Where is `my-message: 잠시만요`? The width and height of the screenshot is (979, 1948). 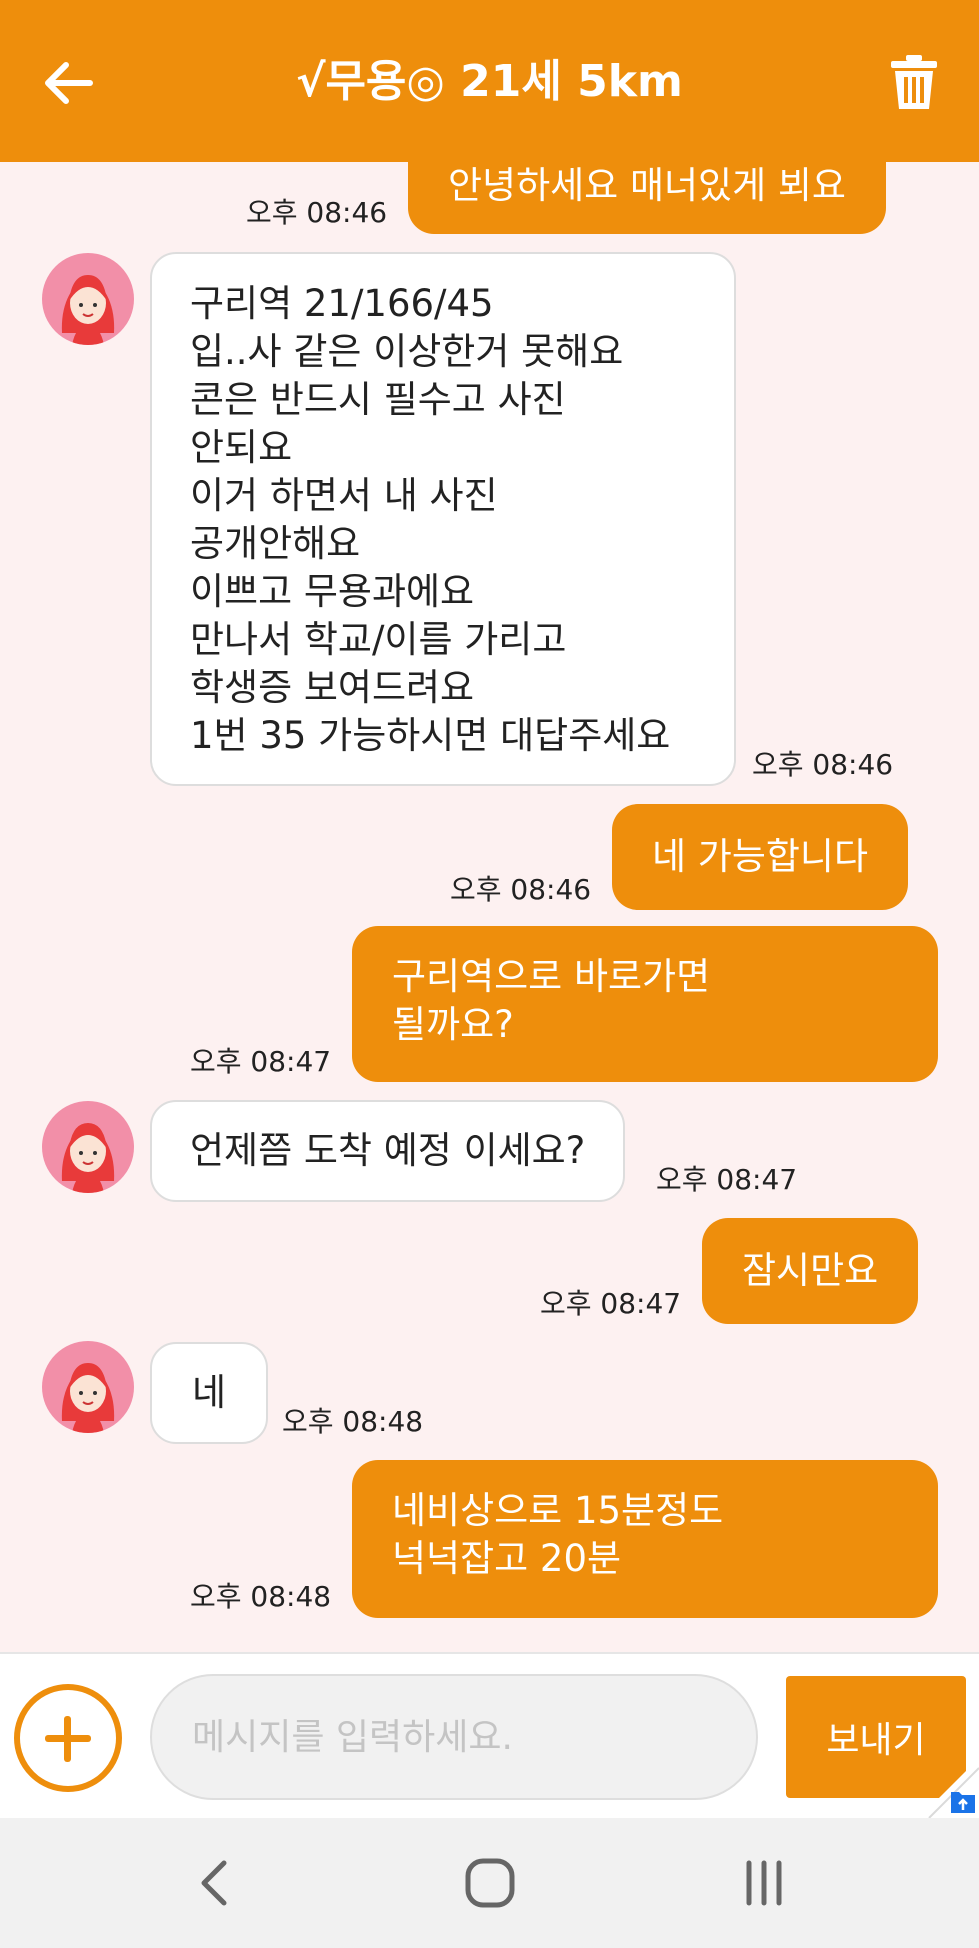 my-message: 잠시만요 is located at coordinates (810, 1271).